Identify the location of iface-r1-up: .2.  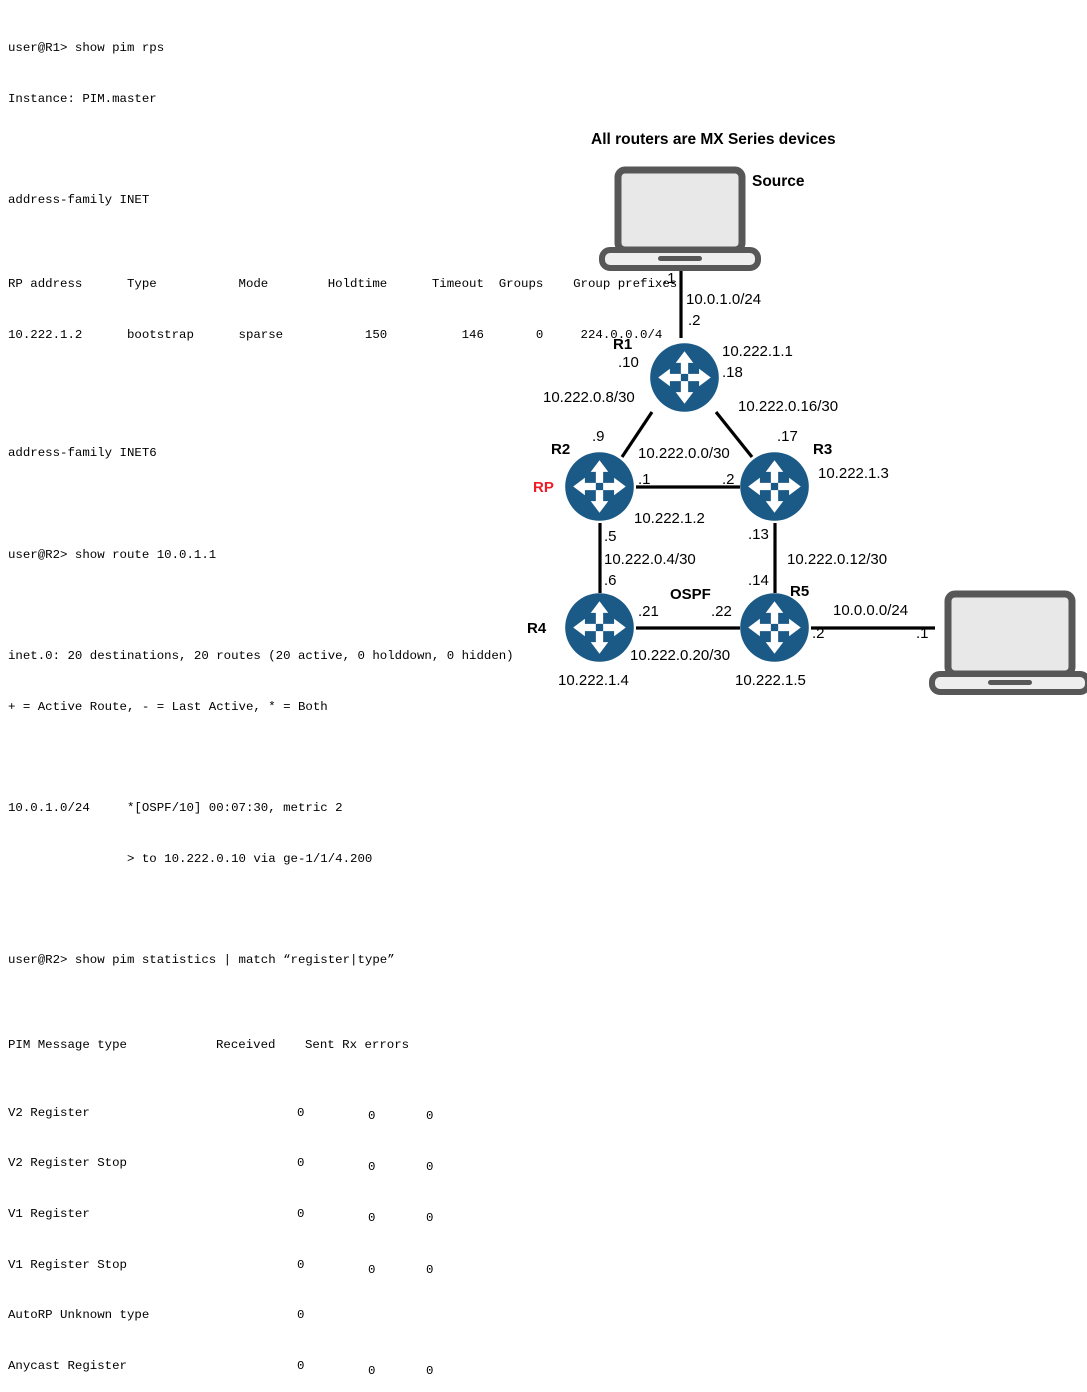
(694, 320).